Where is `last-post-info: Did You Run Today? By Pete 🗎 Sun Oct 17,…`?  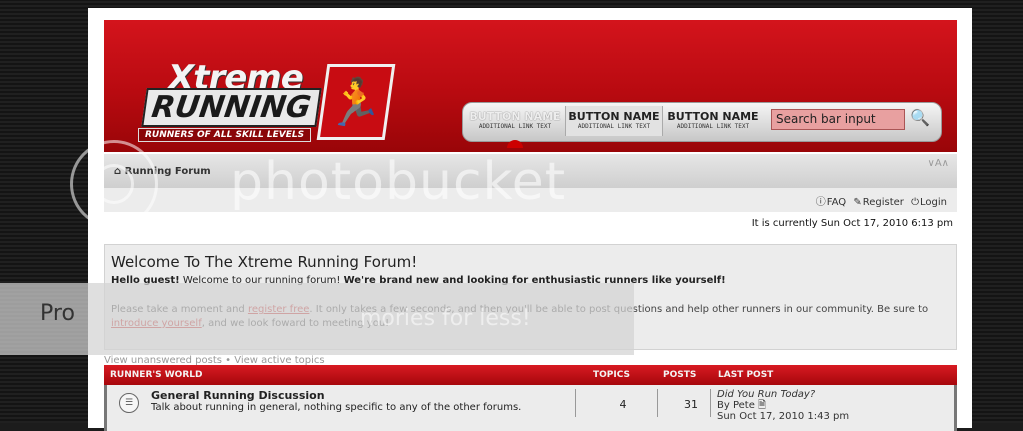
last-post-info: Did You Run Today? By Pete 🗎 Sun Oct 17,… is located at coordinates (783, 405).